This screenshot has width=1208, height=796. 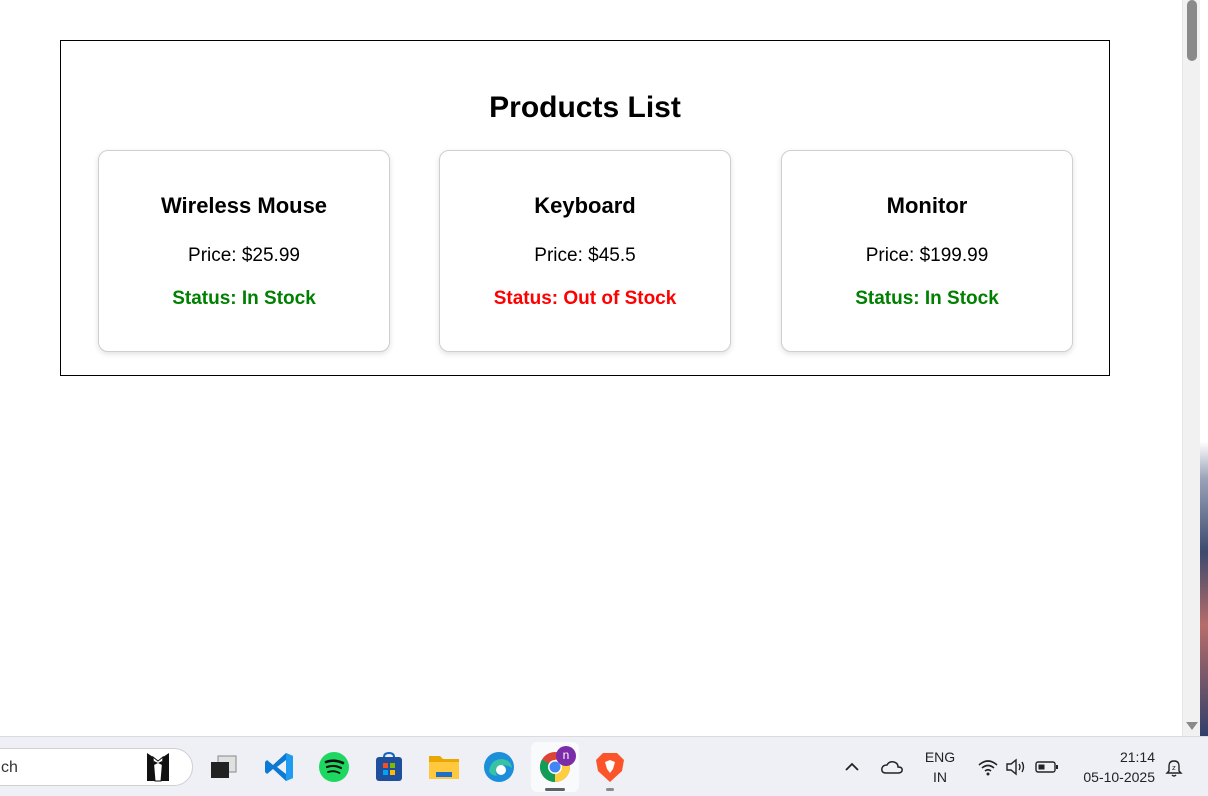 What do you see at coordinates (585, 298) in the screenshot?
I see `product-status: Status: Out of Stock` at bounding box center [585, 298].